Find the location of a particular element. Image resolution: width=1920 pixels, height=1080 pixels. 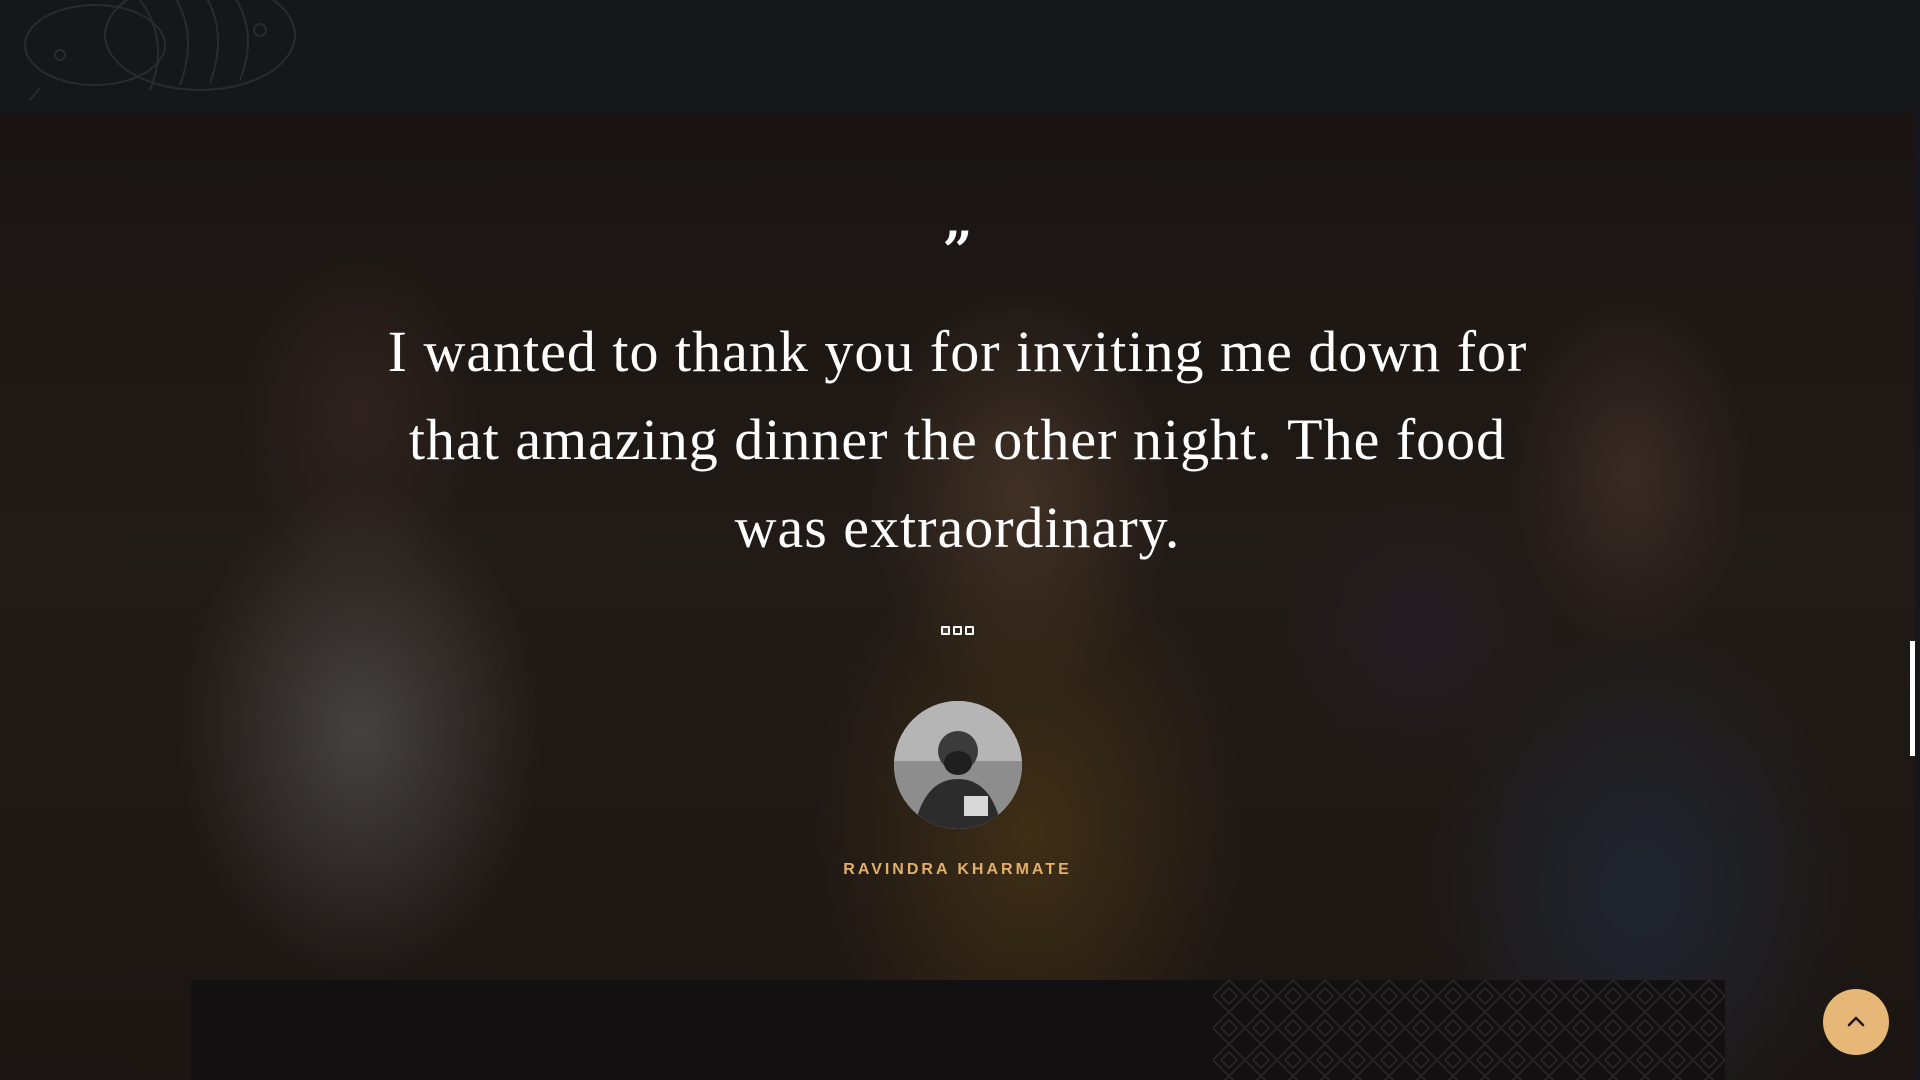

chevron-up-icon is located at coordinates (1856, 1021).